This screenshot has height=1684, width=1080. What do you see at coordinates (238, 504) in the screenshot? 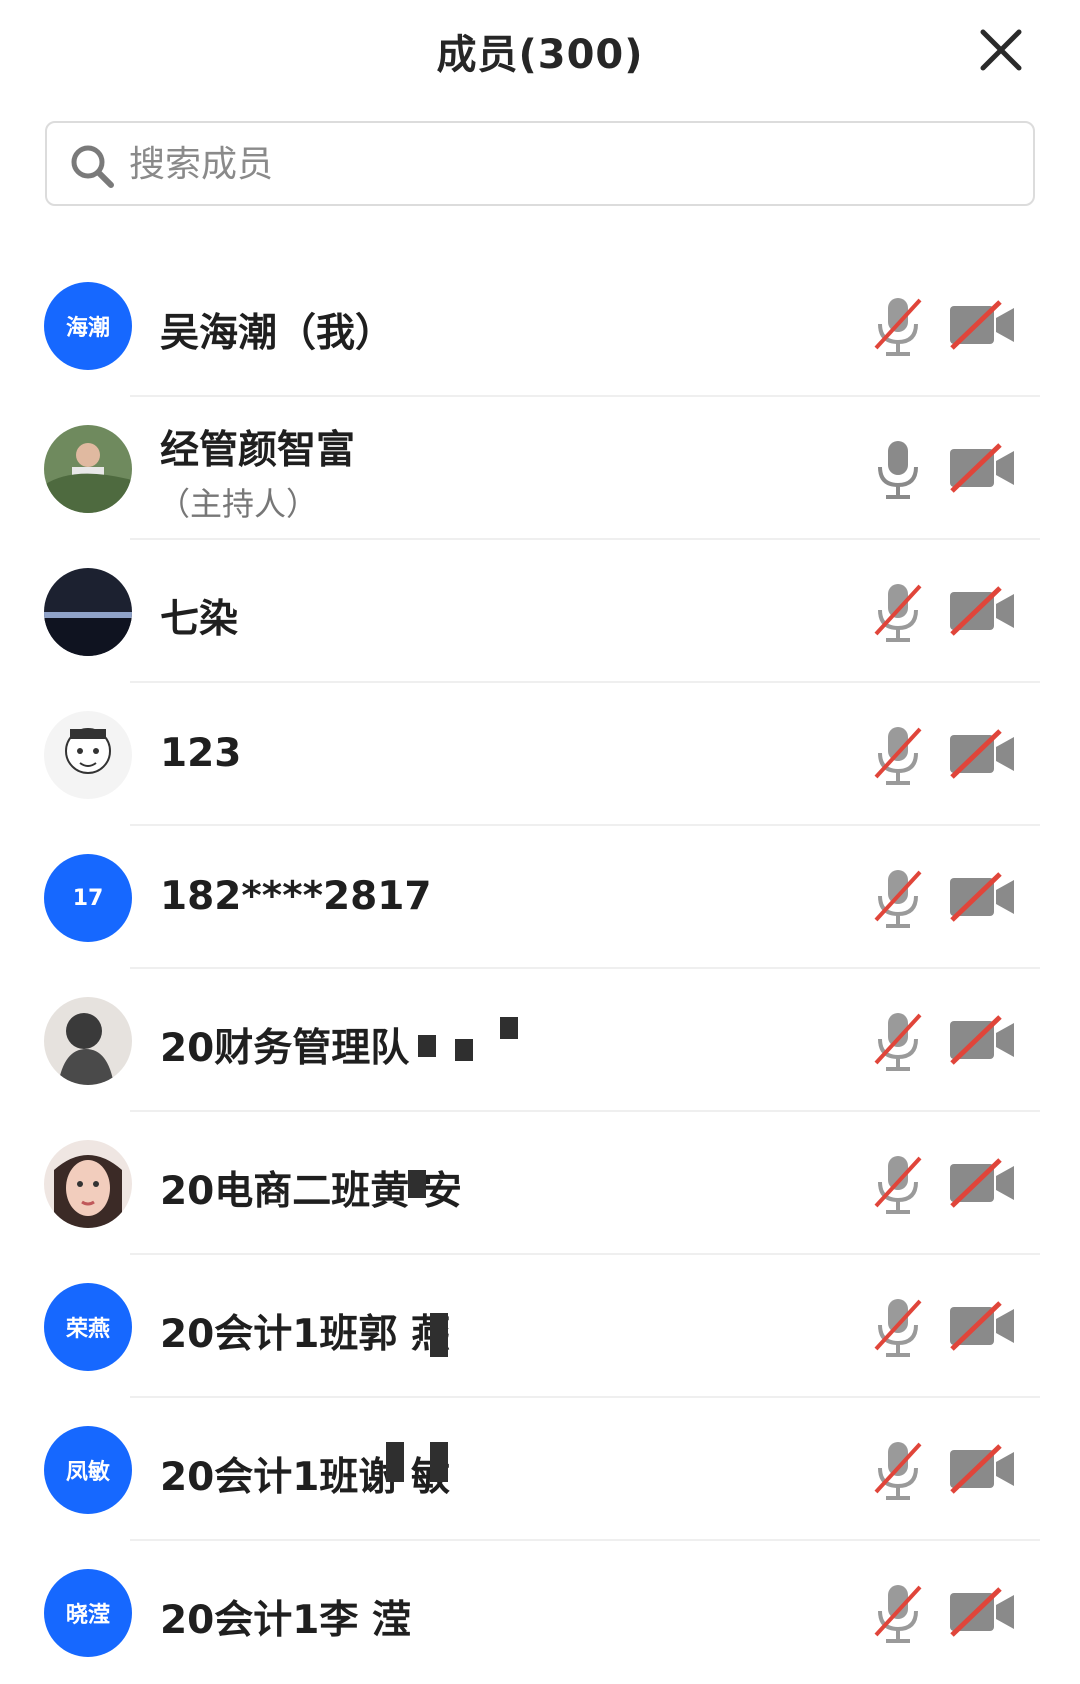
I see `host-label: （主持人）` at bounding box center [238, 504].